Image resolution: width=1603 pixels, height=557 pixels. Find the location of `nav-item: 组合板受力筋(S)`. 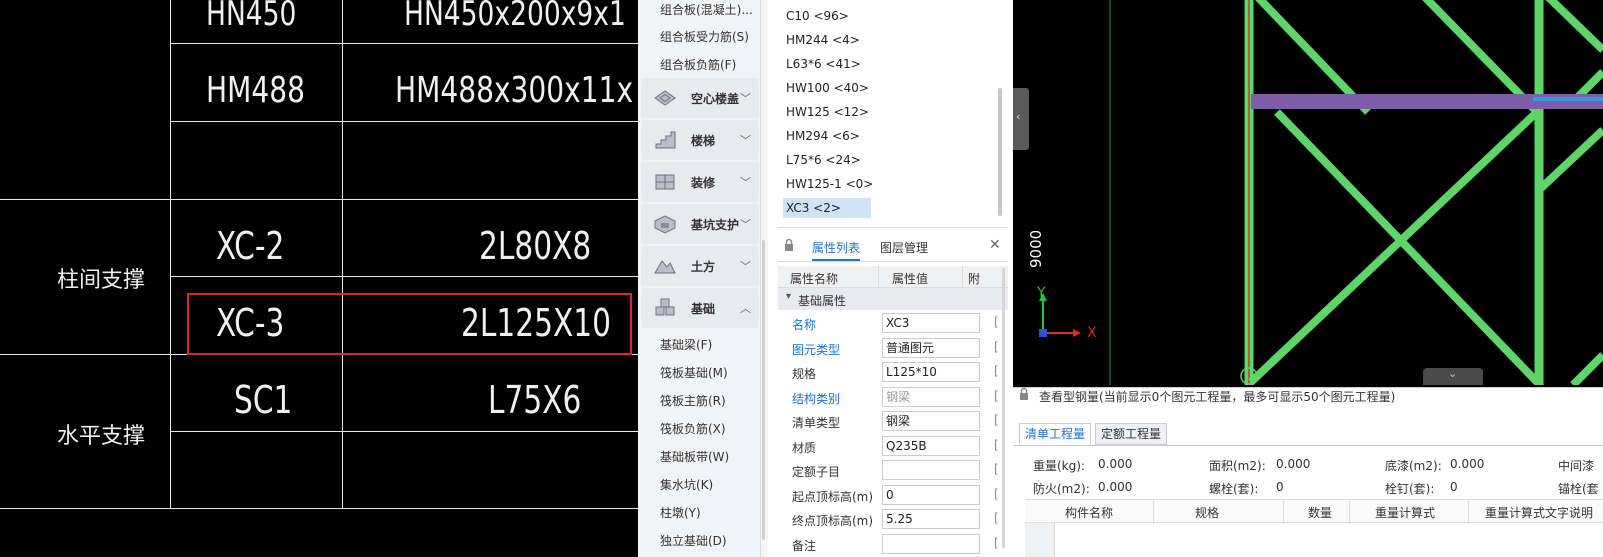

nav-item: 组合板受力筋(S) is located at coordinates (704, 36).